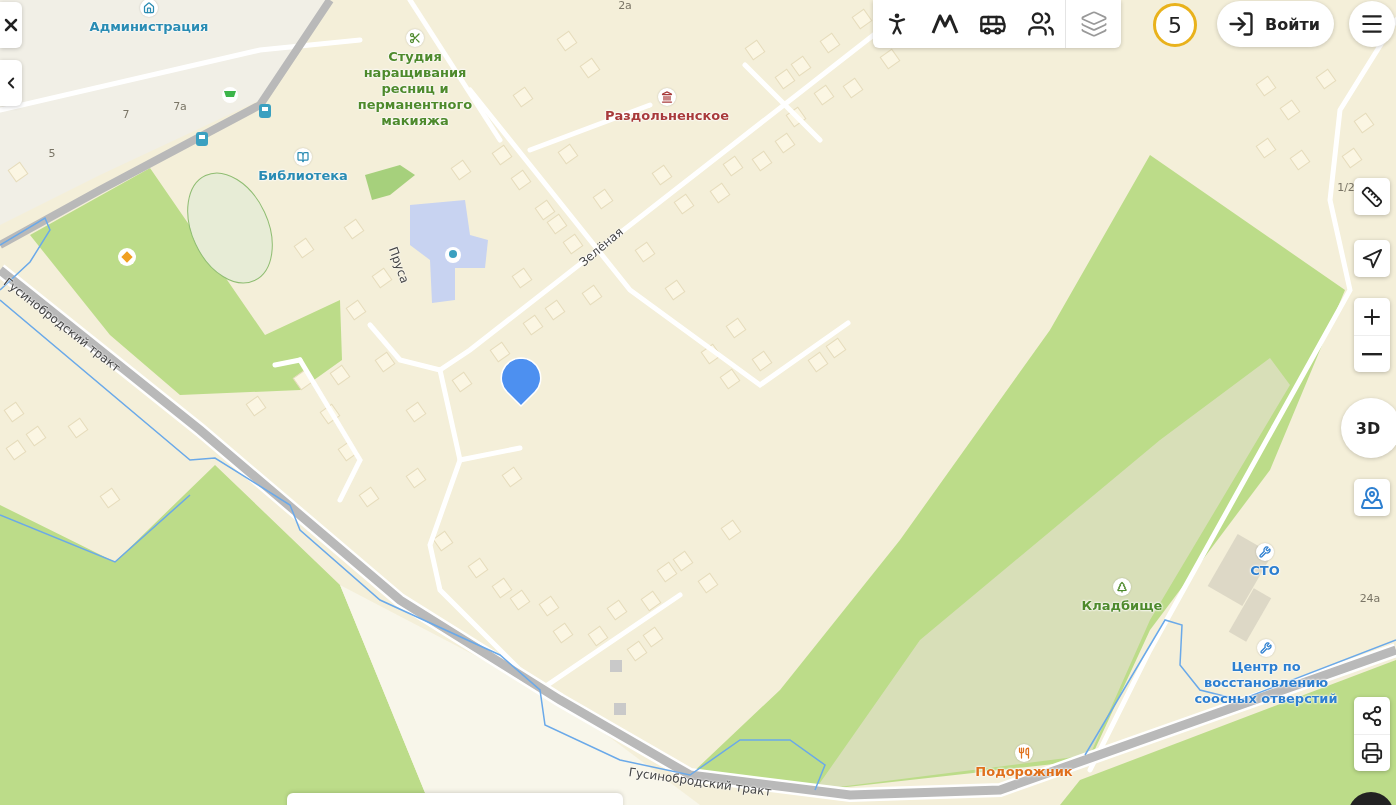  I want to click on people-icon, so click(1041, 24).